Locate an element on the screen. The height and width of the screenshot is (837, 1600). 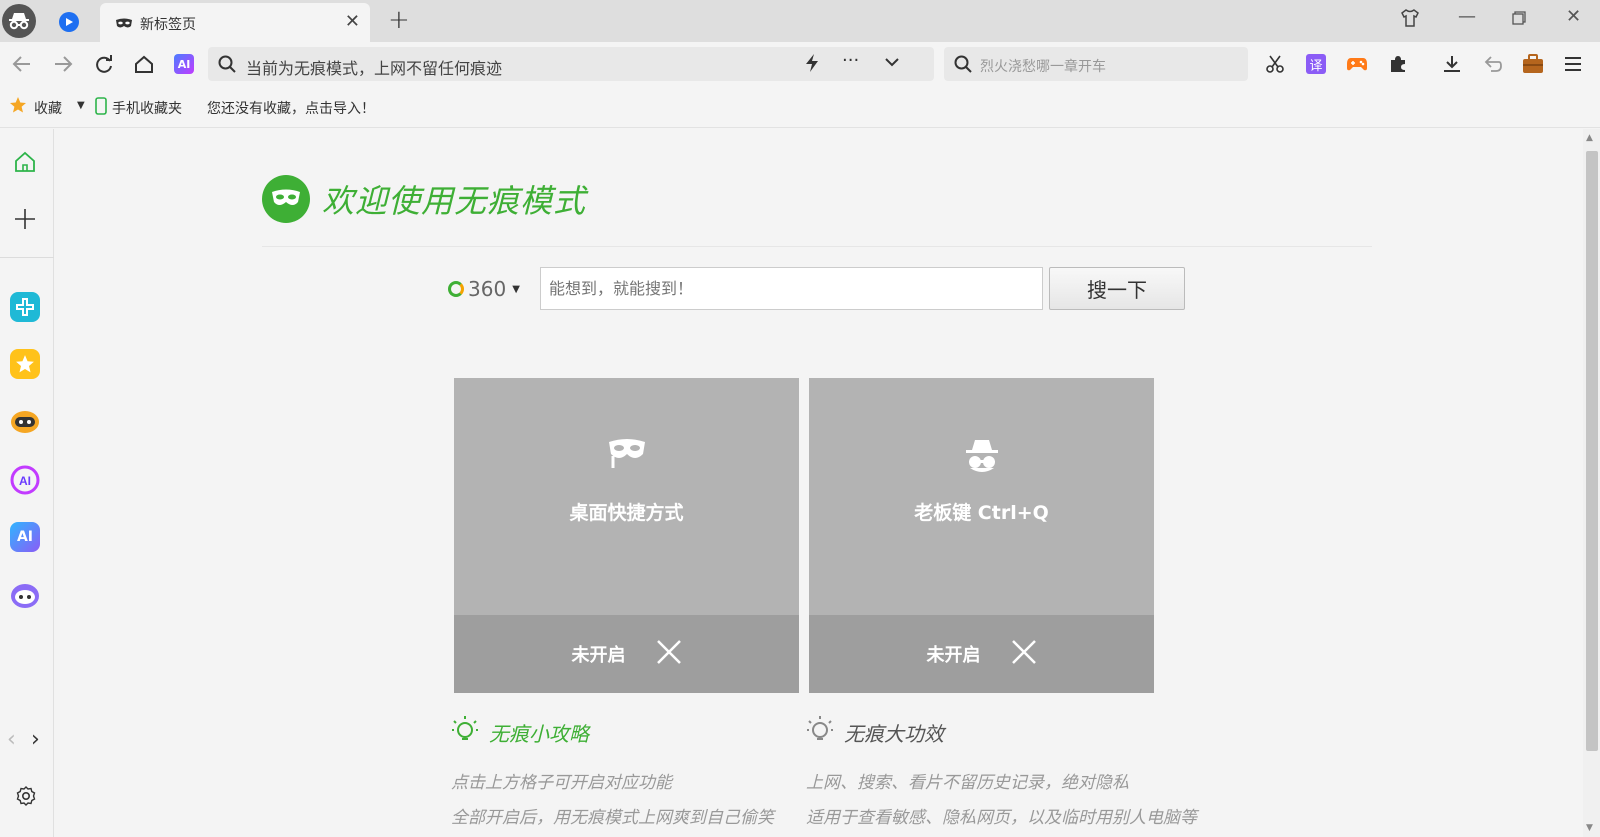
scroll-up-icon: ▲ is located at coordinates (1589, 138).